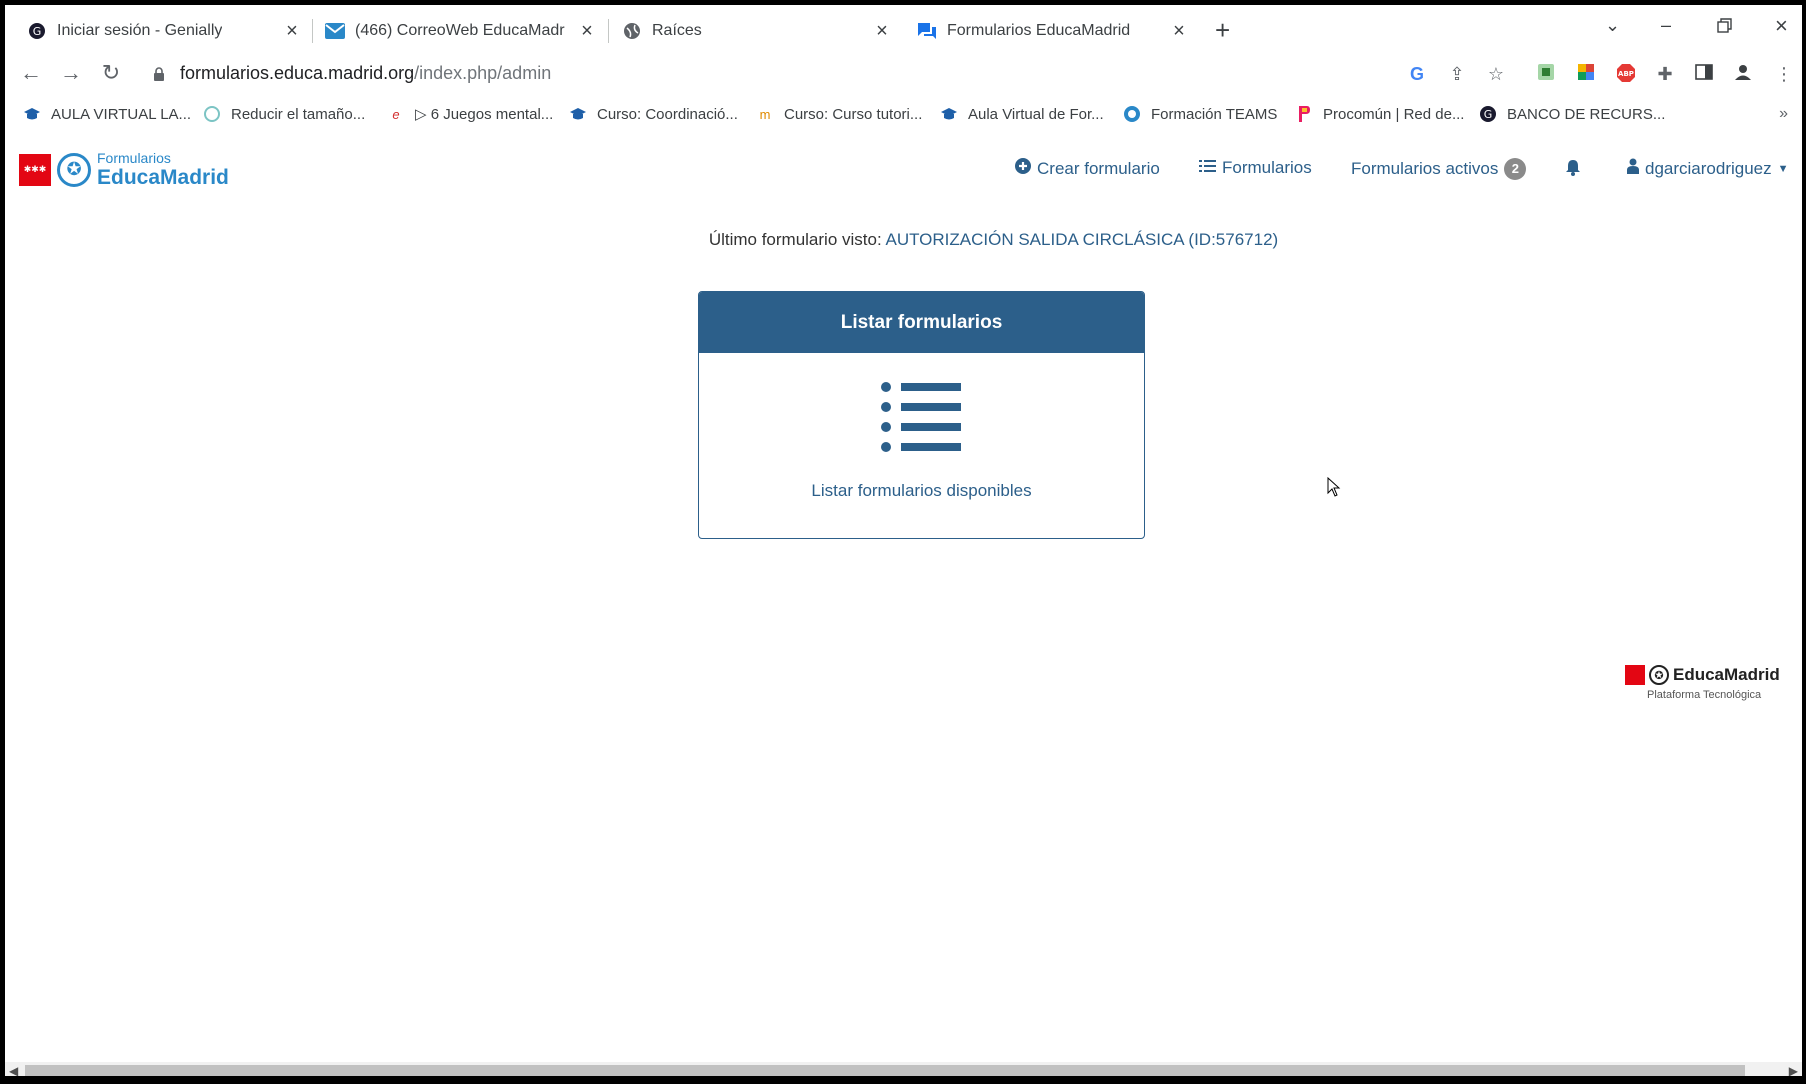 This screenshot has height=1084, width=1806. I want to click on svg-text: G, so click(1488, 114).